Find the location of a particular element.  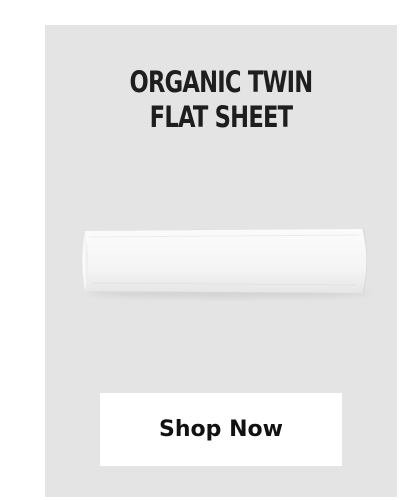

folded-sheet-icon is located at coordinates (225, 263).